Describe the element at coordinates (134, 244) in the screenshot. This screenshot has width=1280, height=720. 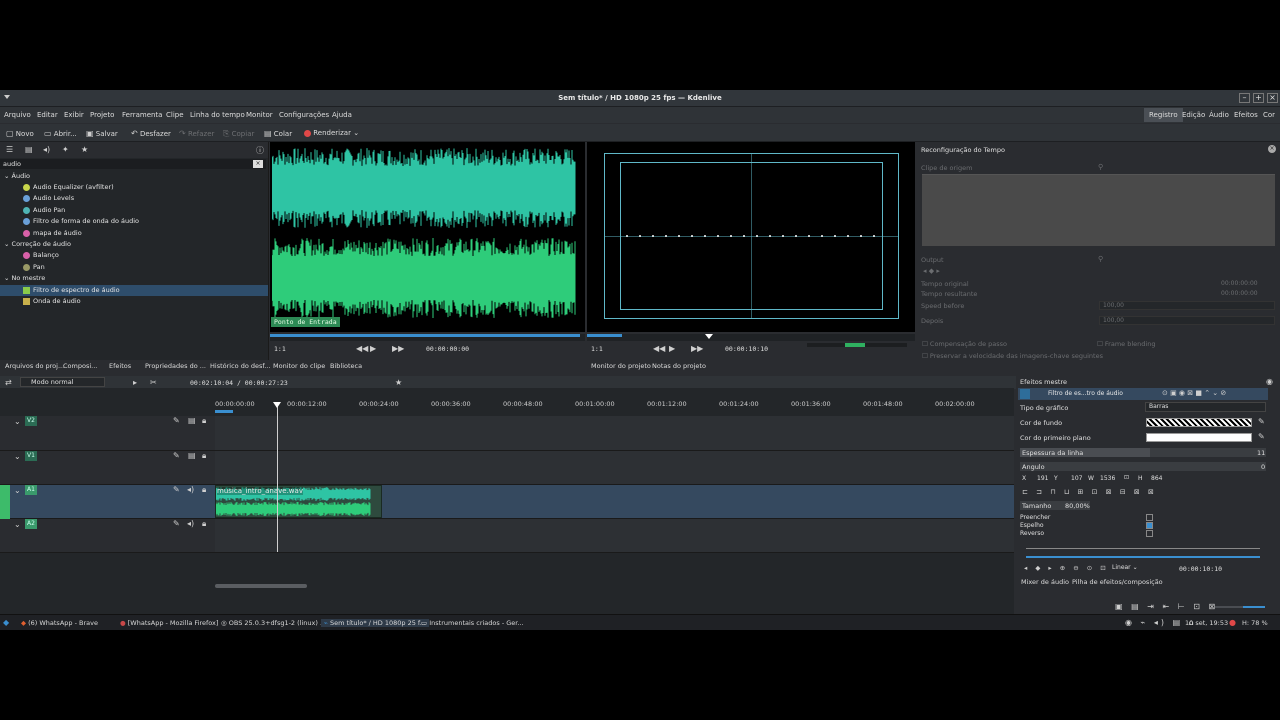
I see `category-audio-correction: ⌄ Correção de áudio` at that location.